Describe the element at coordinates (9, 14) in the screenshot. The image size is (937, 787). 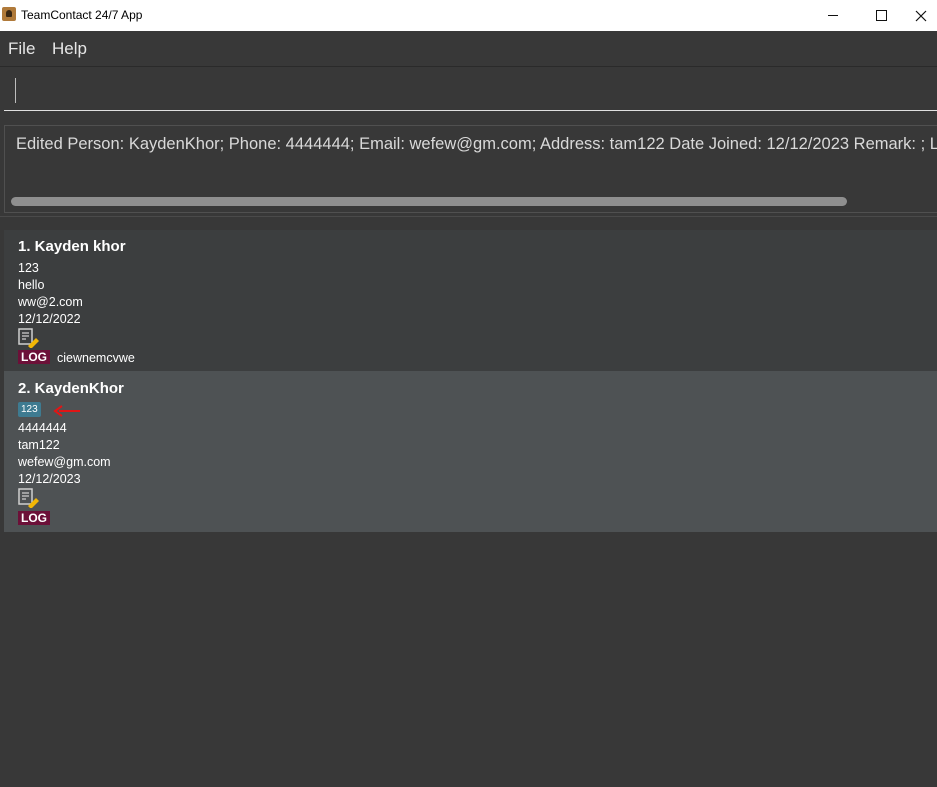
I see `app-icon` at that location.